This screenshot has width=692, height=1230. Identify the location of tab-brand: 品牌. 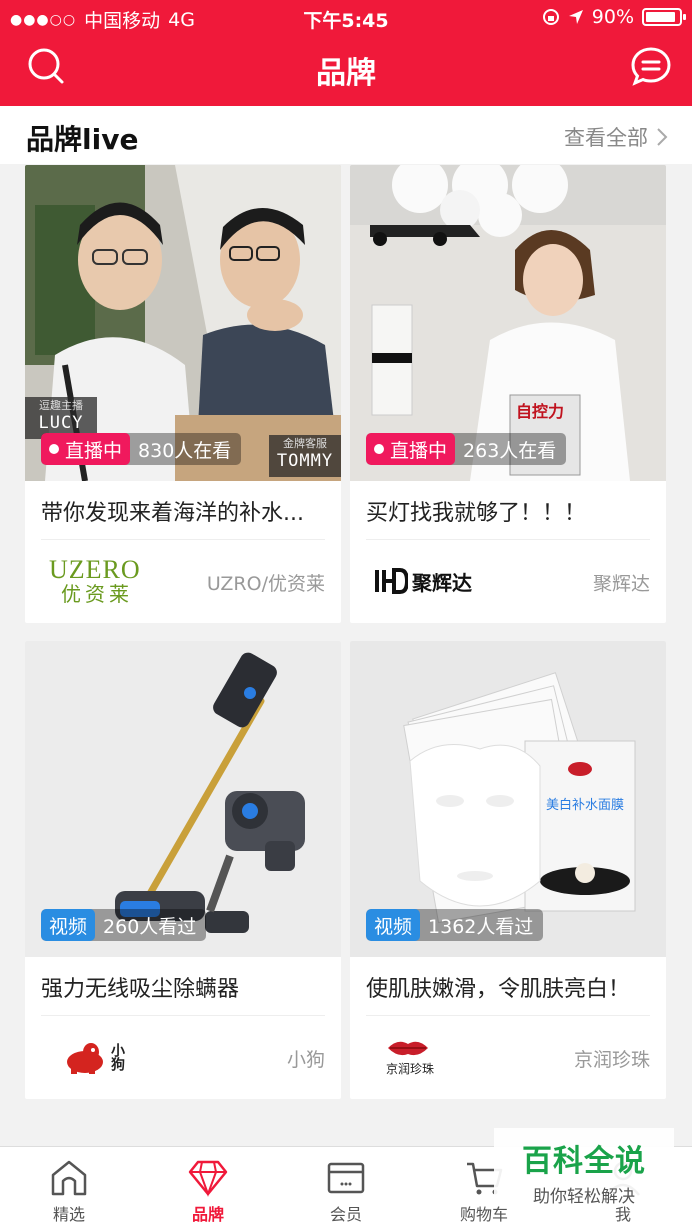
(208, 1192).